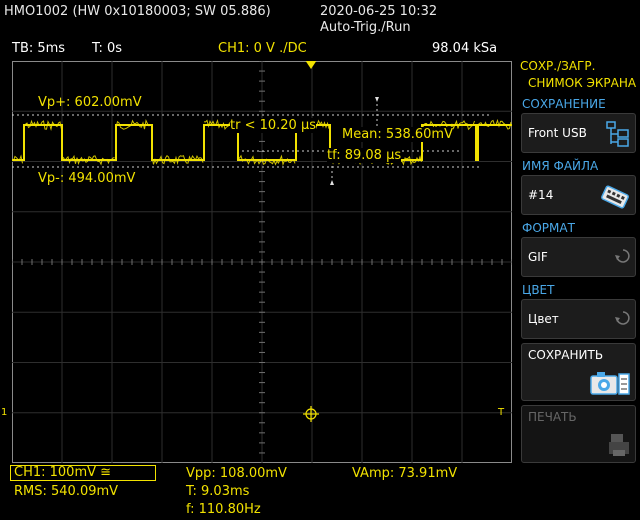  What do you see at coordinates (578, 434) in the screenshot?
I see `print-button: ПЕЧАТЬ` at bounding box center [578, 434].